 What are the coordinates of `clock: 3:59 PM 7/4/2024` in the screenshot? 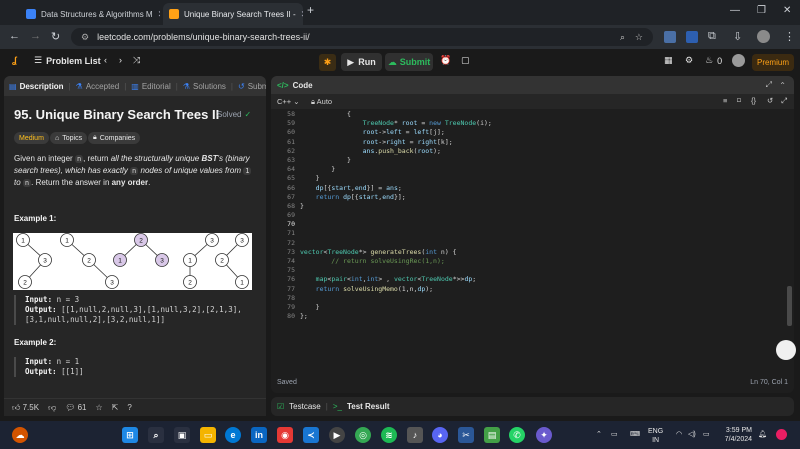 It's located at (735, 435).